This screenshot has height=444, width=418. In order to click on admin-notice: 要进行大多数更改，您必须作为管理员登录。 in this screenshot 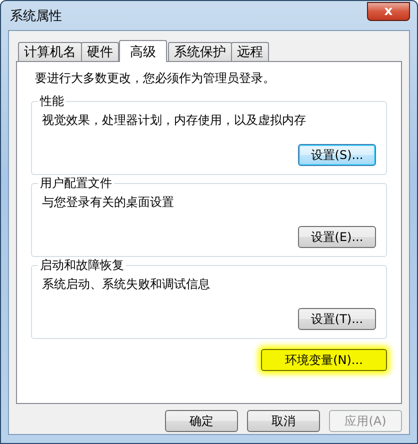, I will do `click(155, 78)`.